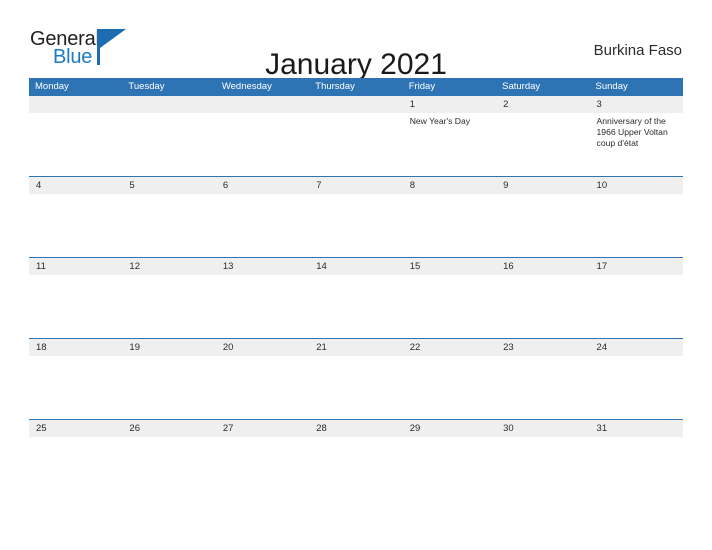 This screenshot has width=712, height=550. I want to click on day-number-10: 10, so click(636, 185).